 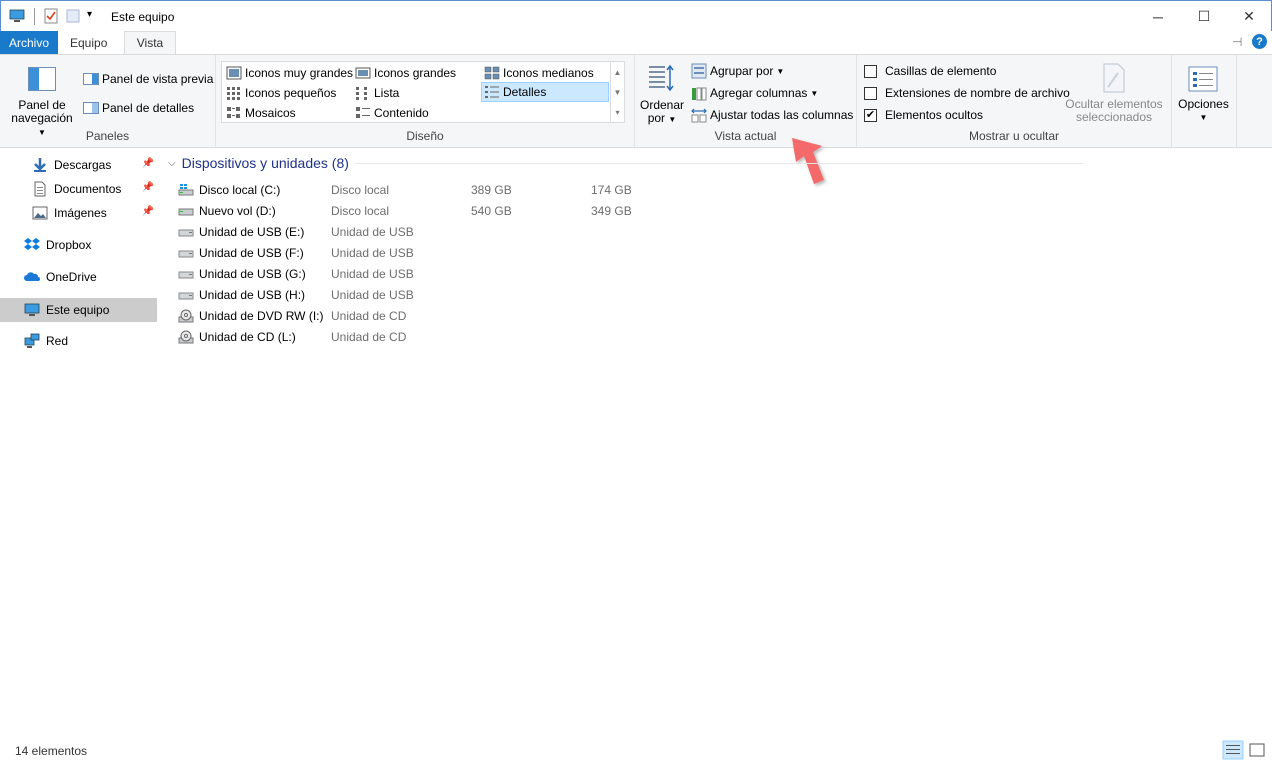 What do you see at coordinates (186, 211) in the screenshot?
I see `hard-drive-icon` at bounding box center [186, 211].